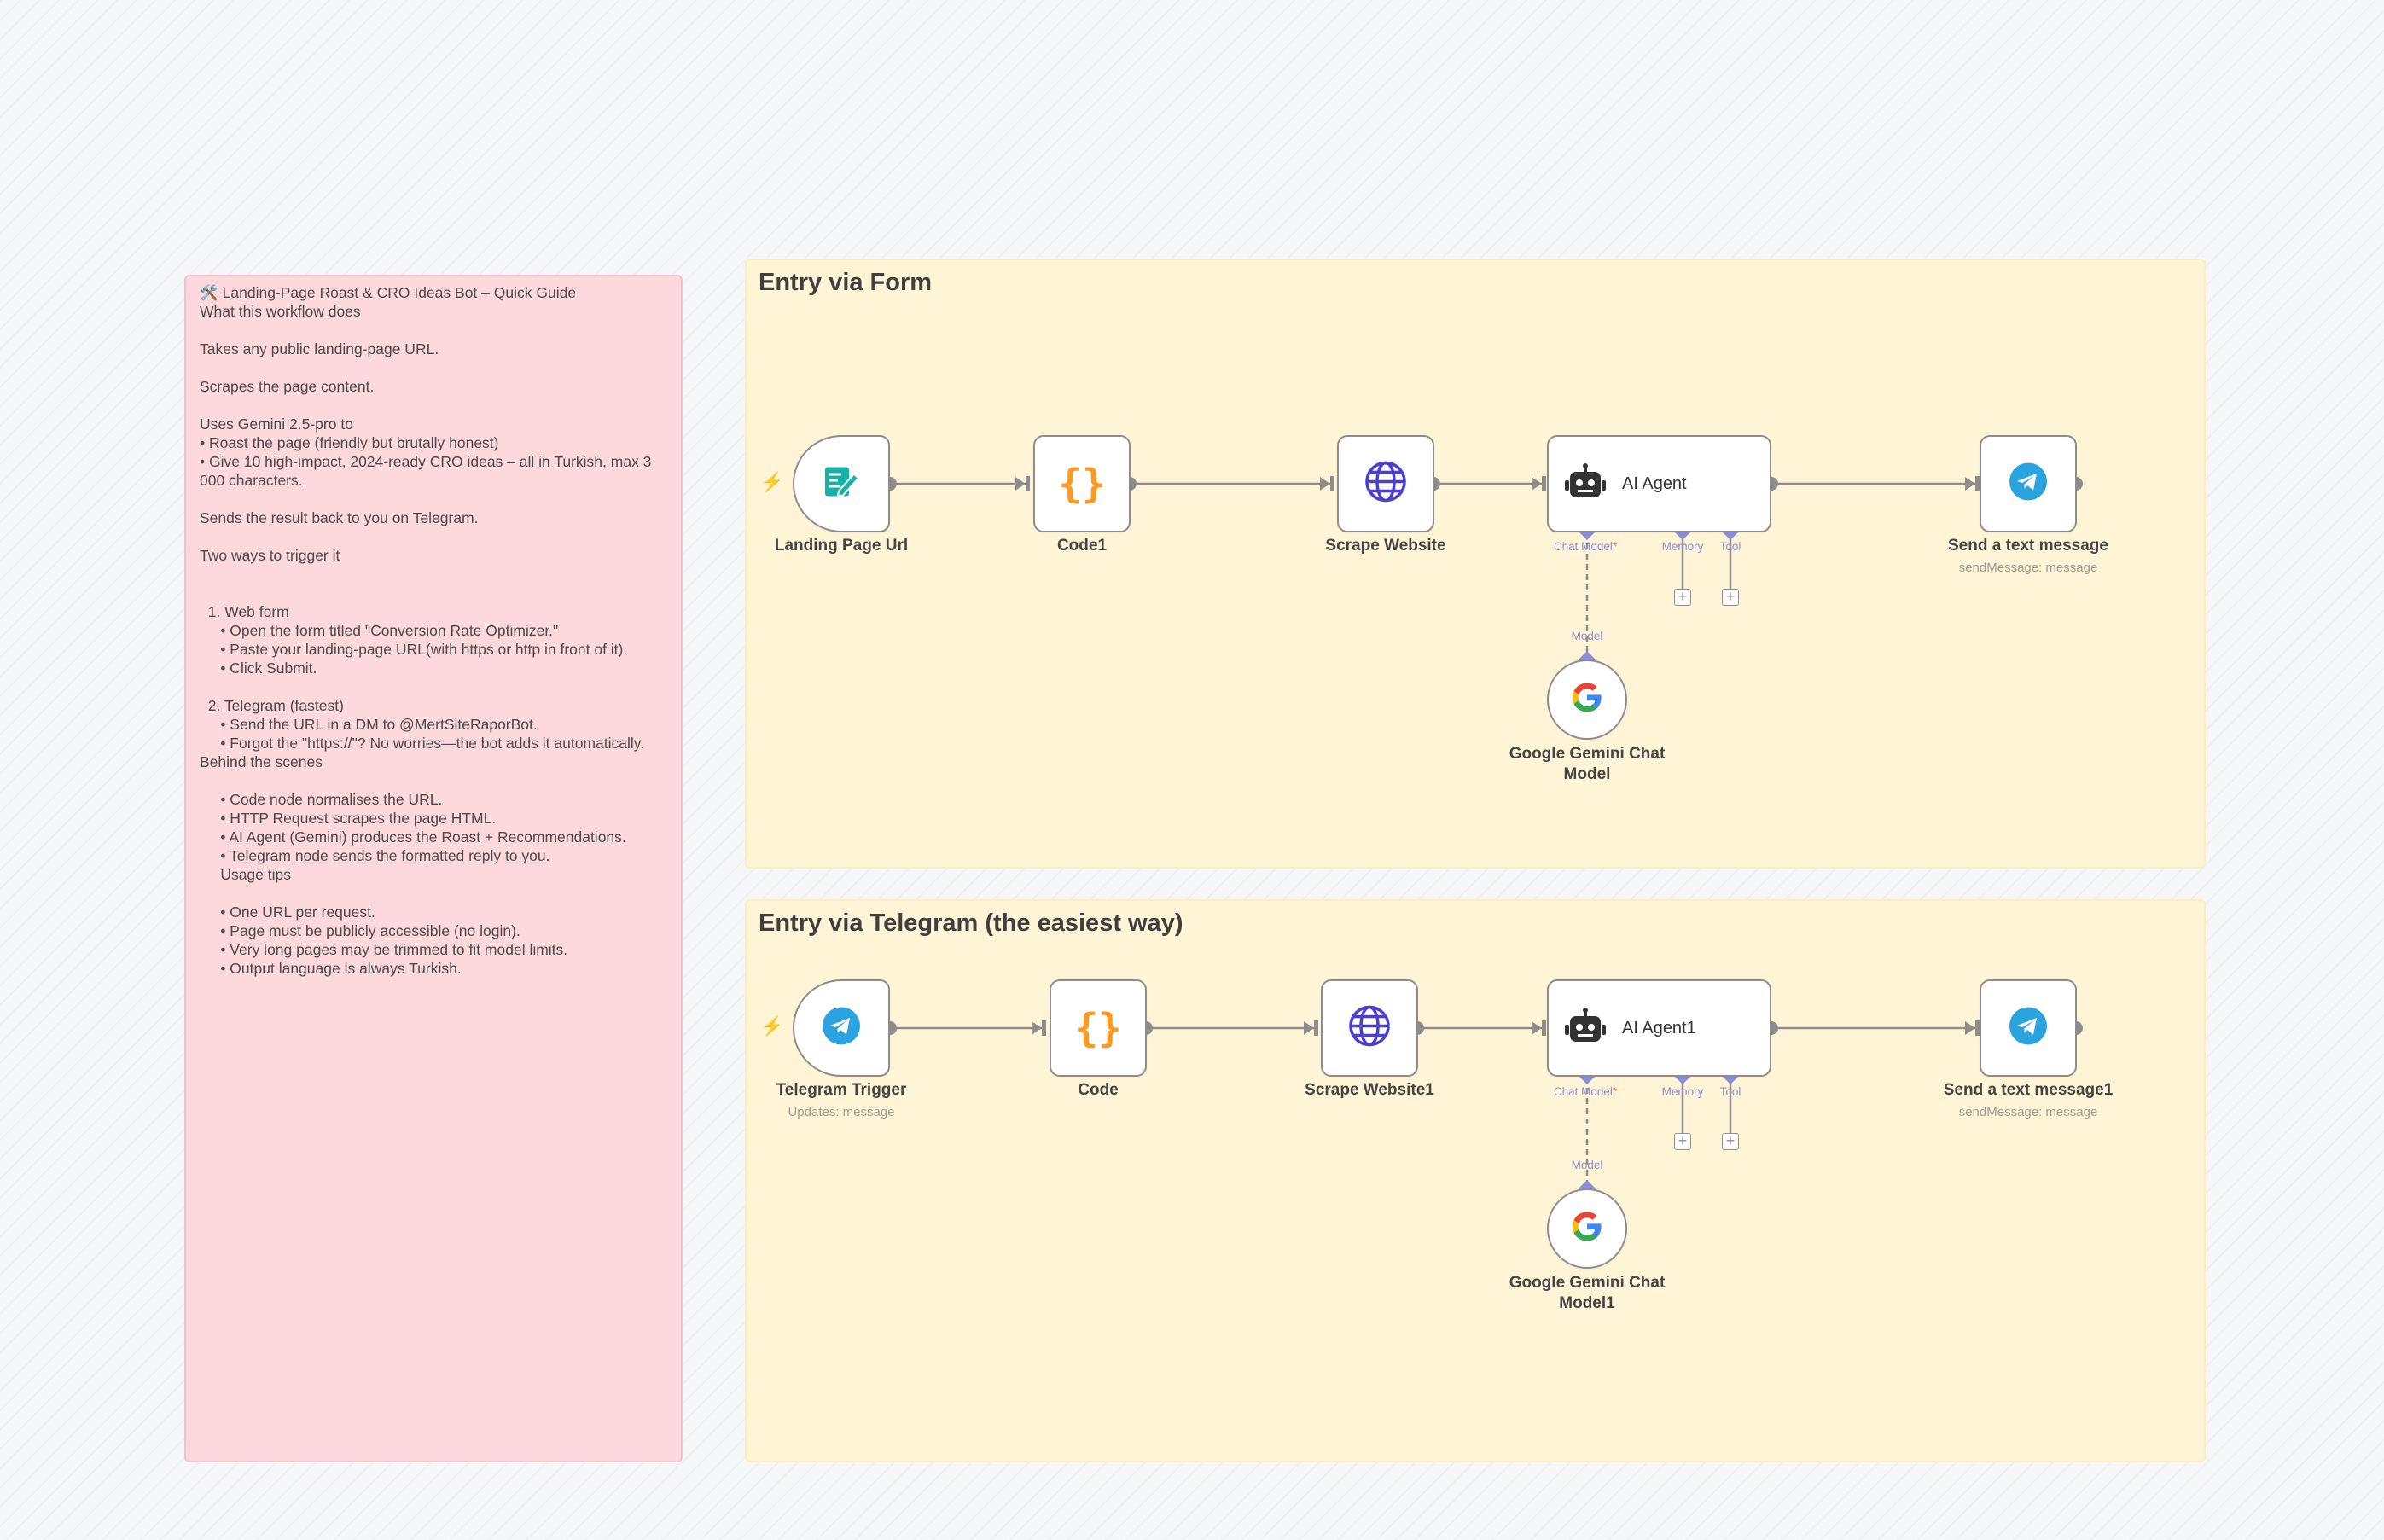 The image size is (2384, 1540). I want to click on node-label-landing-page-url: Landing Page Url, so click(842, 546).